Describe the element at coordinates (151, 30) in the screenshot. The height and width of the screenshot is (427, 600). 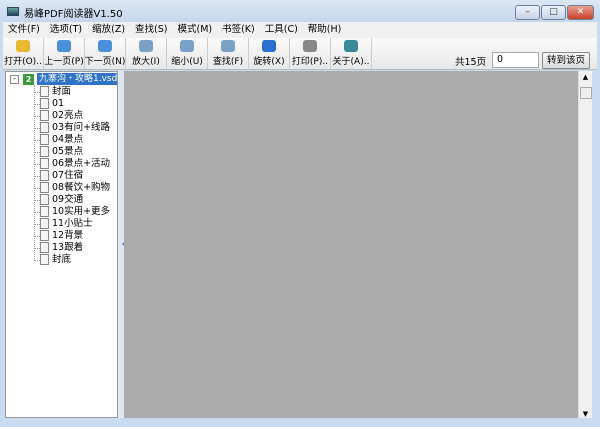
I see `menu-item: 查找(S)` at that location.